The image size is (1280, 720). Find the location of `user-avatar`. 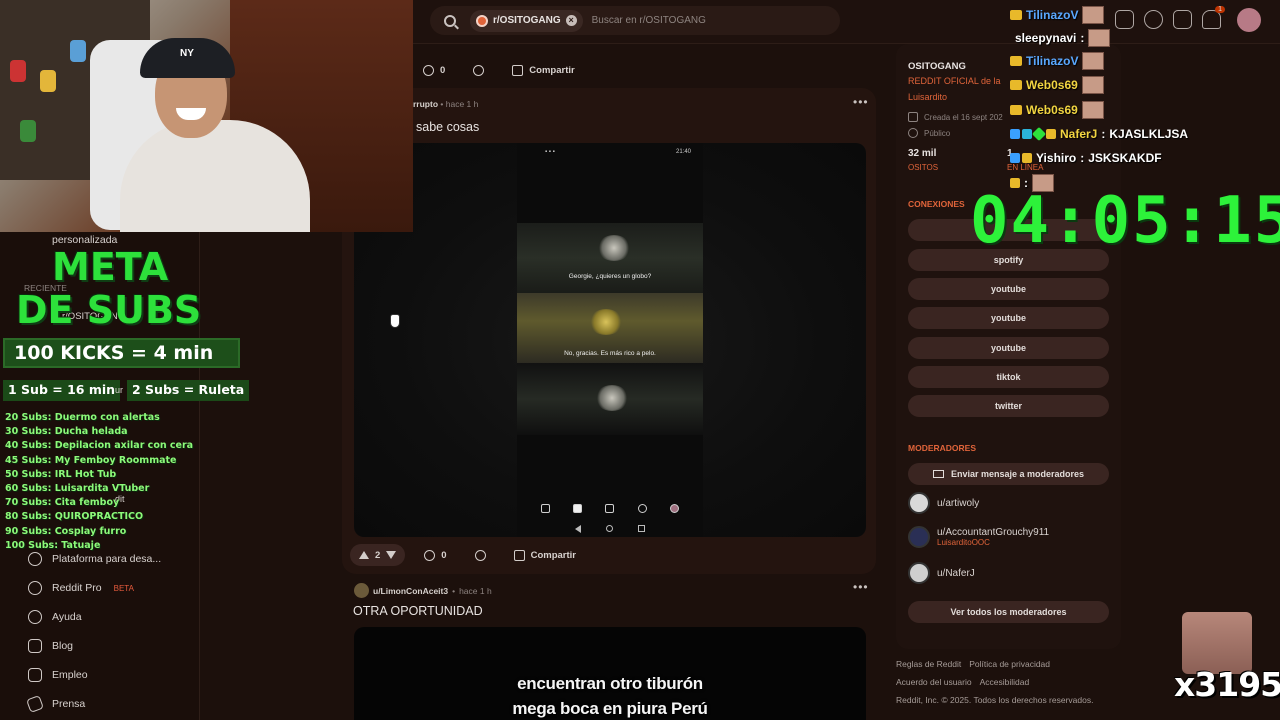

user-avatar is located at coordinates (1249, 20).